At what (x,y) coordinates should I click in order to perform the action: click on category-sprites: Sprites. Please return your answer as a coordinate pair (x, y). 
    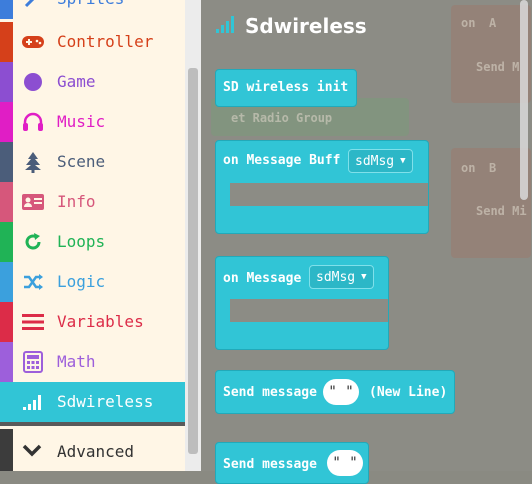
    Looking at the image, I should click on (92, 9).